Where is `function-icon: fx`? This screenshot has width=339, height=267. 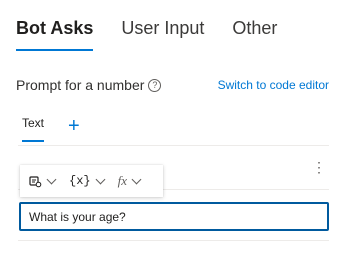
function-icon: fx is located at coordinates (122, 180).